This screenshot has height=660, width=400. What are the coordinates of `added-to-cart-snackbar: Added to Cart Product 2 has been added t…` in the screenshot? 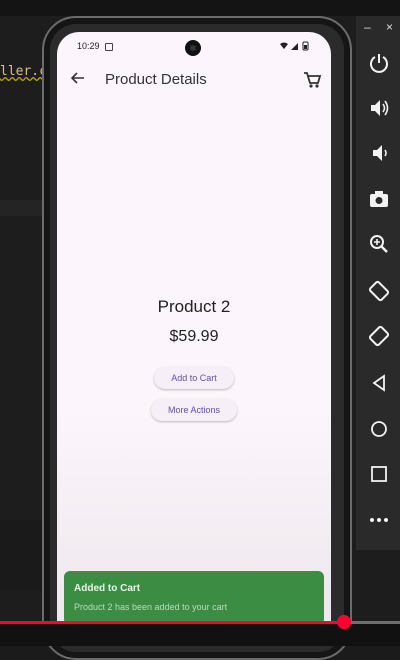 It's located at (194, 598).